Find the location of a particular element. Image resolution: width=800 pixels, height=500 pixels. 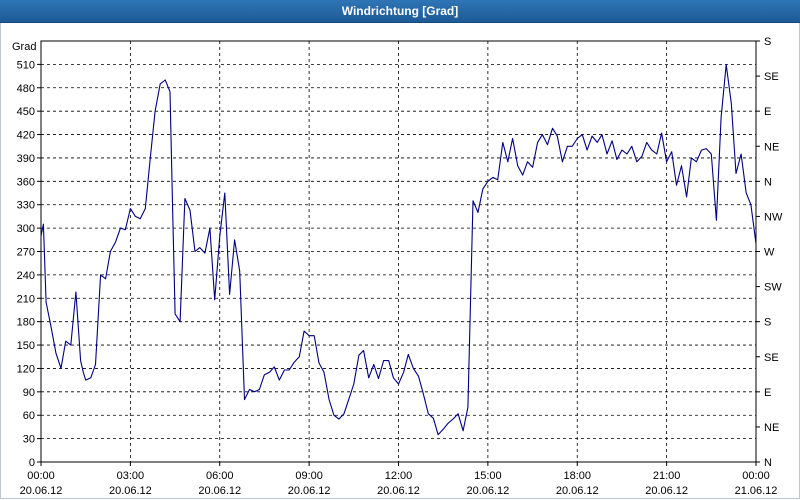

y-tick-label: 420 is located at coordinates (26, 136).